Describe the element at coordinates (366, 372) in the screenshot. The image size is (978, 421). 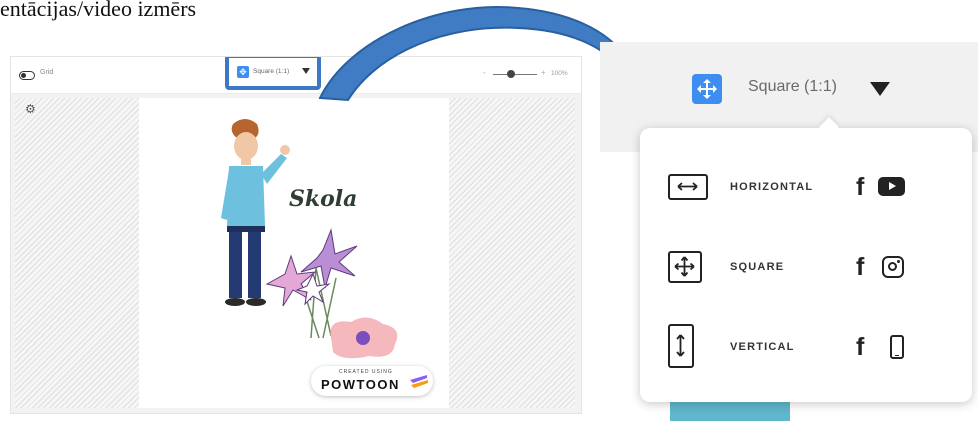
I see `badge-created-using: CREATED USING` at that location.